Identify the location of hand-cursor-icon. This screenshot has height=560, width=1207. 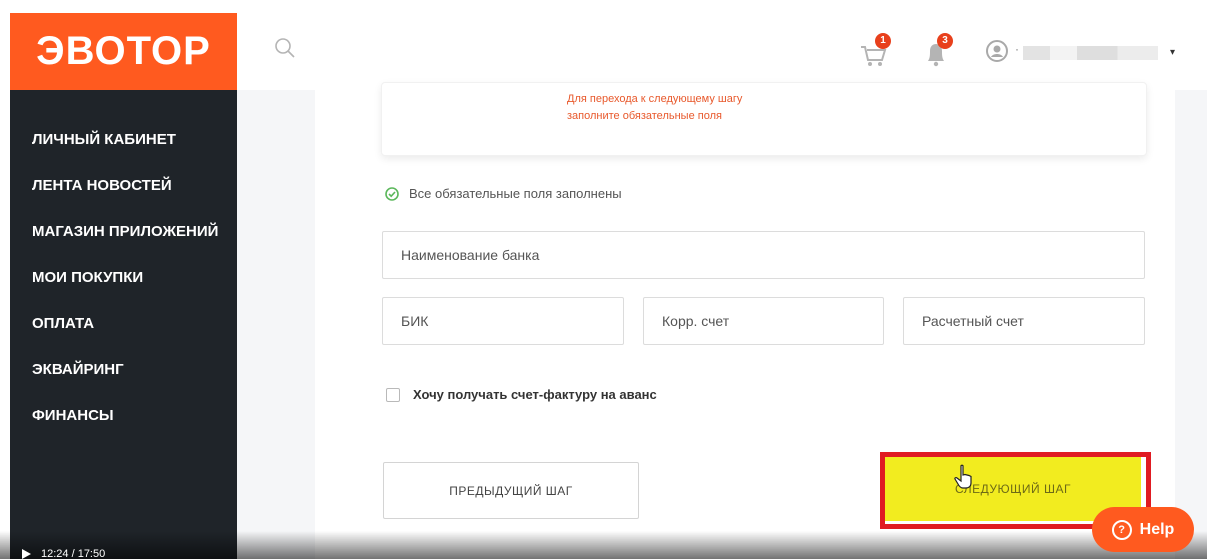
(963, 476).